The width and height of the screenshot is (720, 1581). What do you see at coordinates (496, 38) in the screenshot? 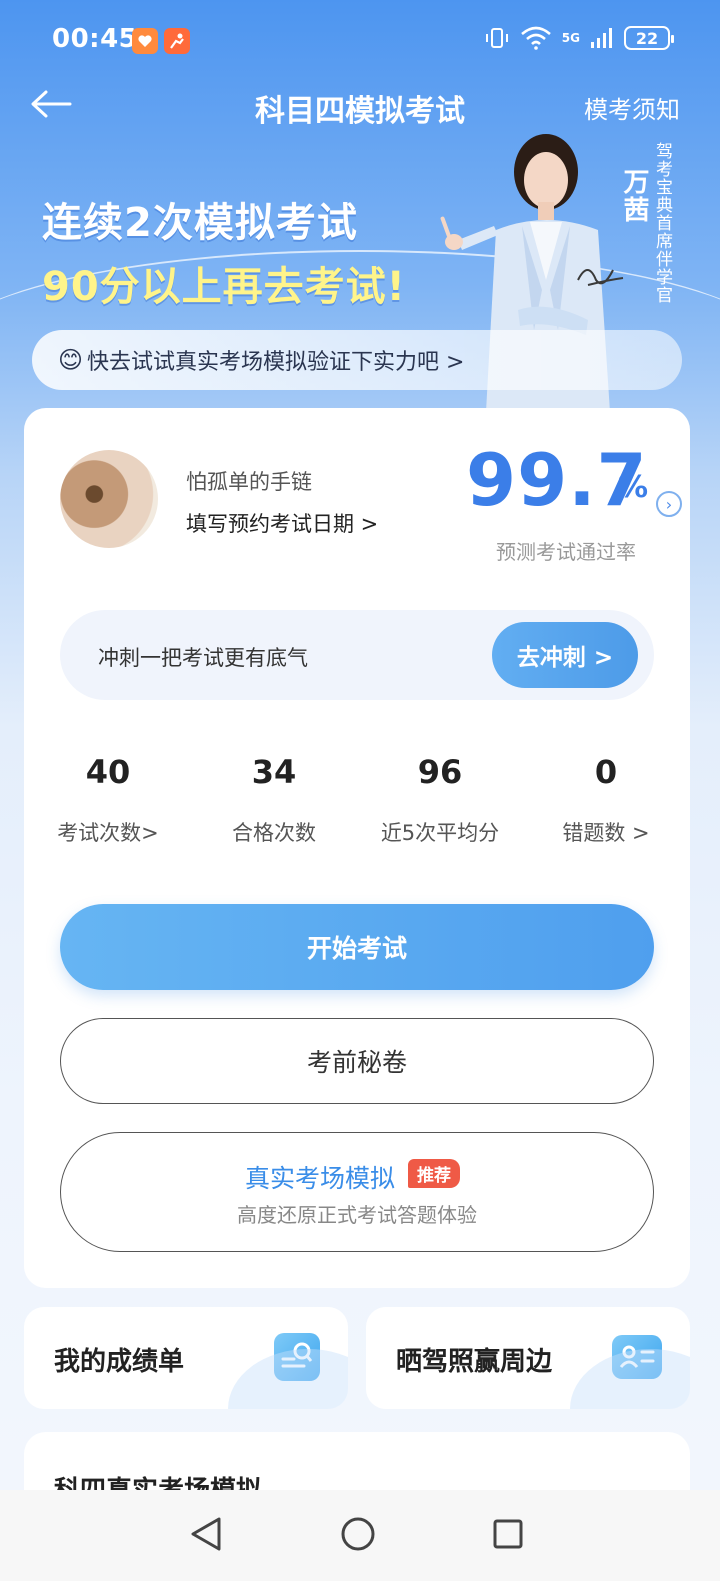
I see `vibrate-icon` at bounding box center [496, 38].